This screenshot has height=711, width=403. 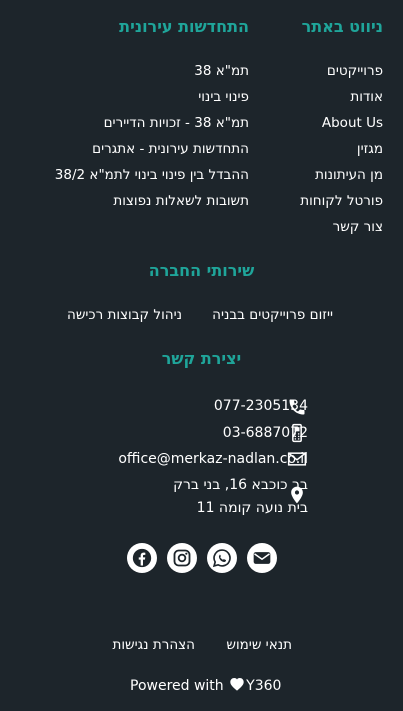 What do you see at coordinates (366, 97) in the screenshot?
I see `nav-link-about: אודות` at bounding box center [366, 97].